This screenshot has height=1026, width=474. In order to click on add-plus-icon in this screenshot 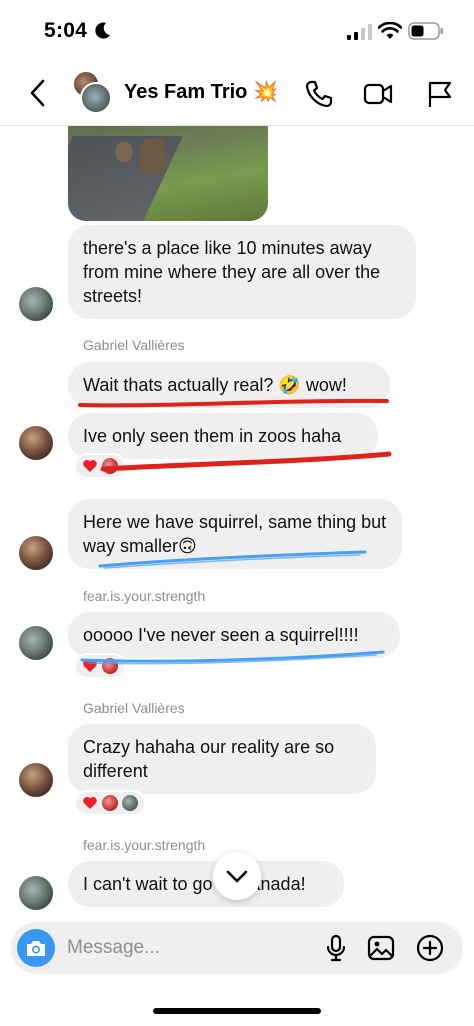, I will do `click(430, 948)`.